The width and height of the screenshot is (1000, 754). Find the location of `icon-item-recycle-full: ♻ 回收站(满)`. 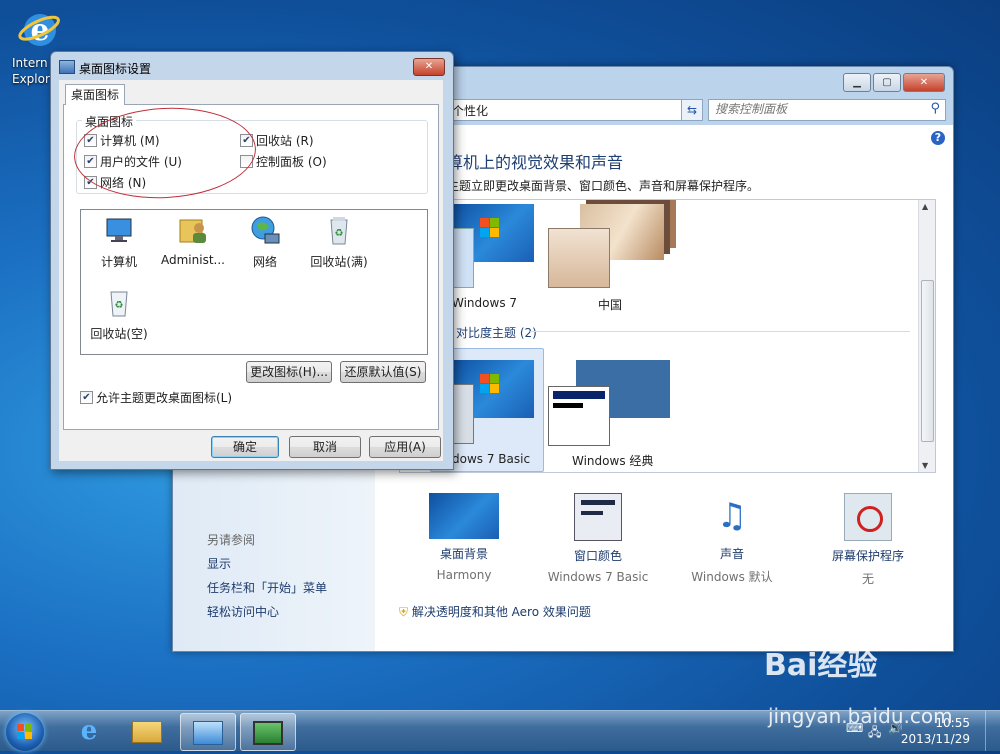

icon-item-recycle-full: ♻ 回收站(满) is located at coordinates (339, 242).